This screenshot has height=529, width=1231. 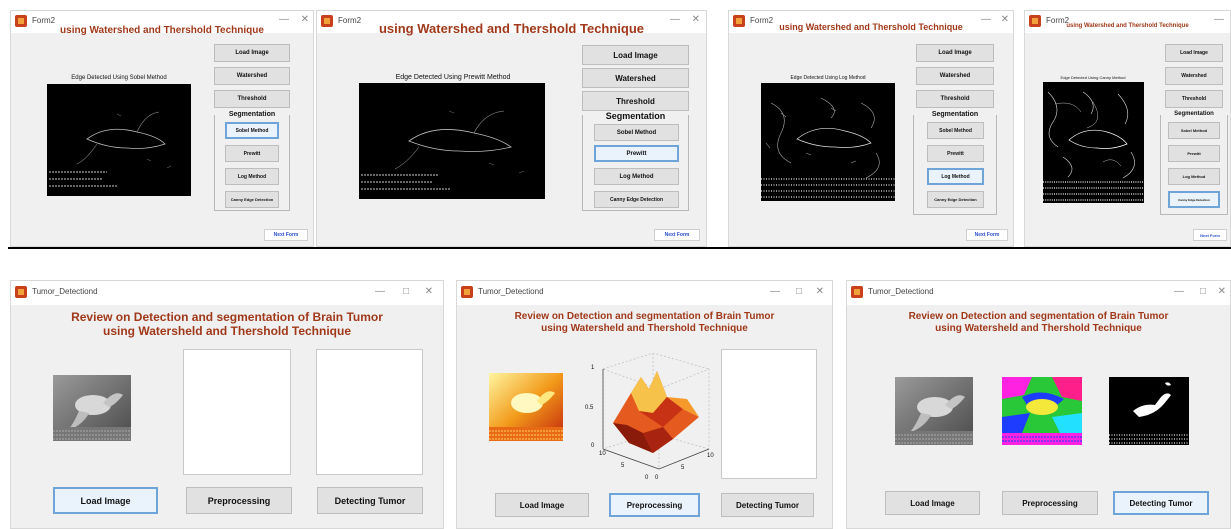 What do you see at coordinates (526, 407) in the screenshot?
I see `original-image-heatmap` at bounding box center [526, 407].